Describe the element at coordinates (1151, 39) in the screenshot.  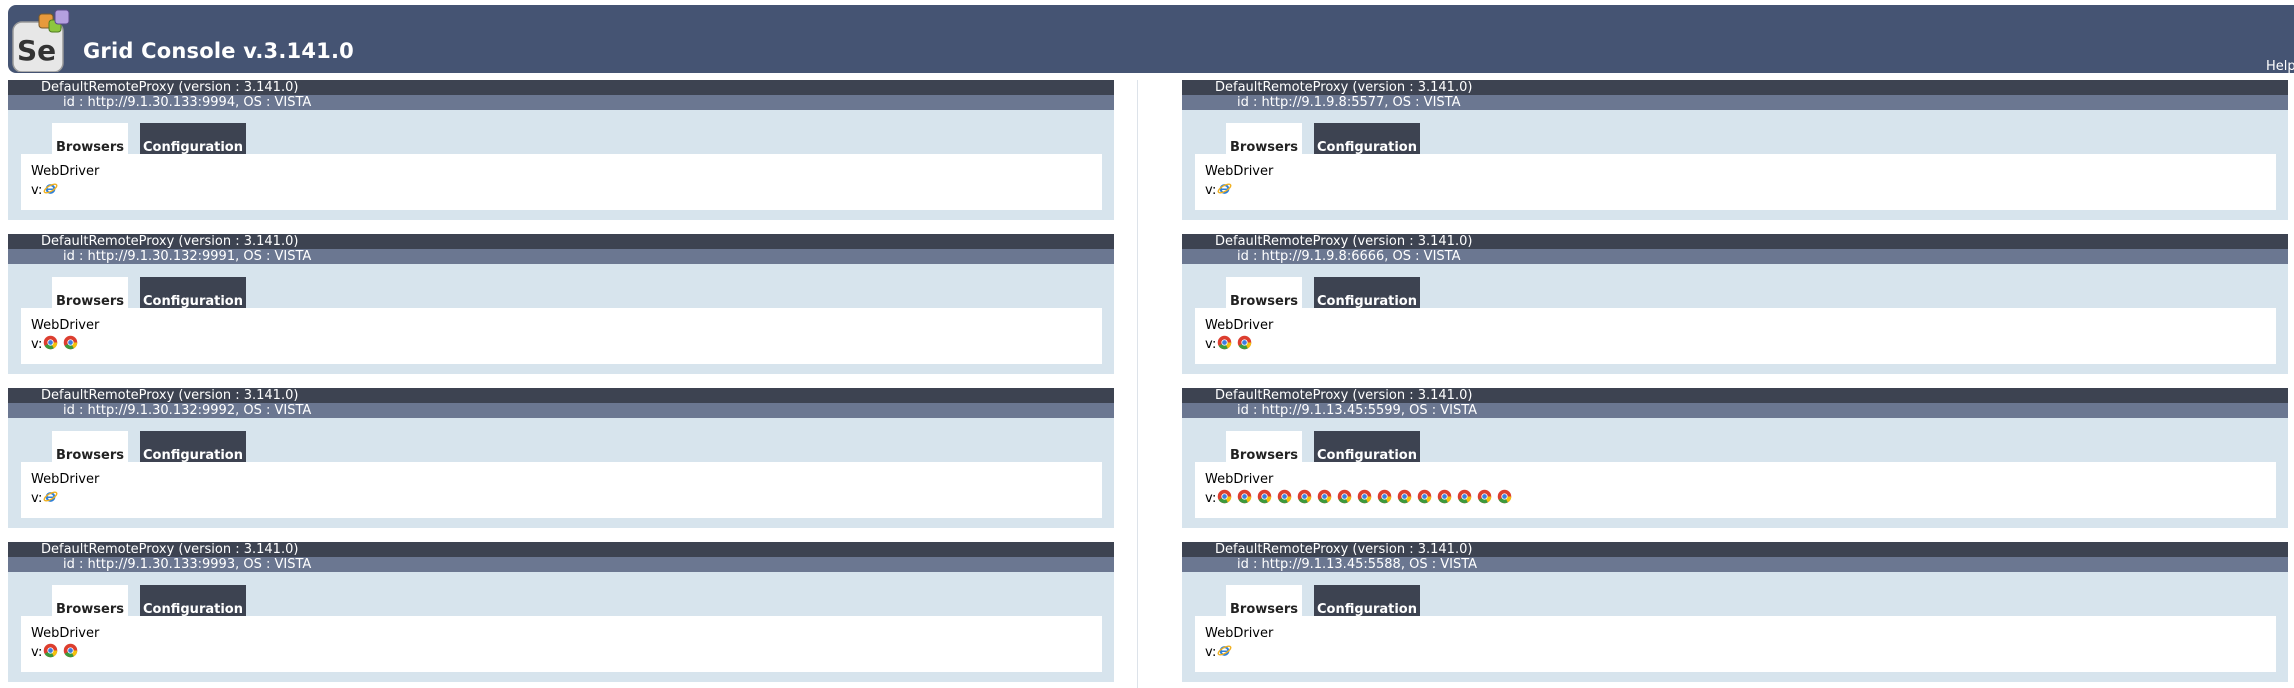
I see `header-bar: Se Grid Console v.3.141.0 Help` at that location.